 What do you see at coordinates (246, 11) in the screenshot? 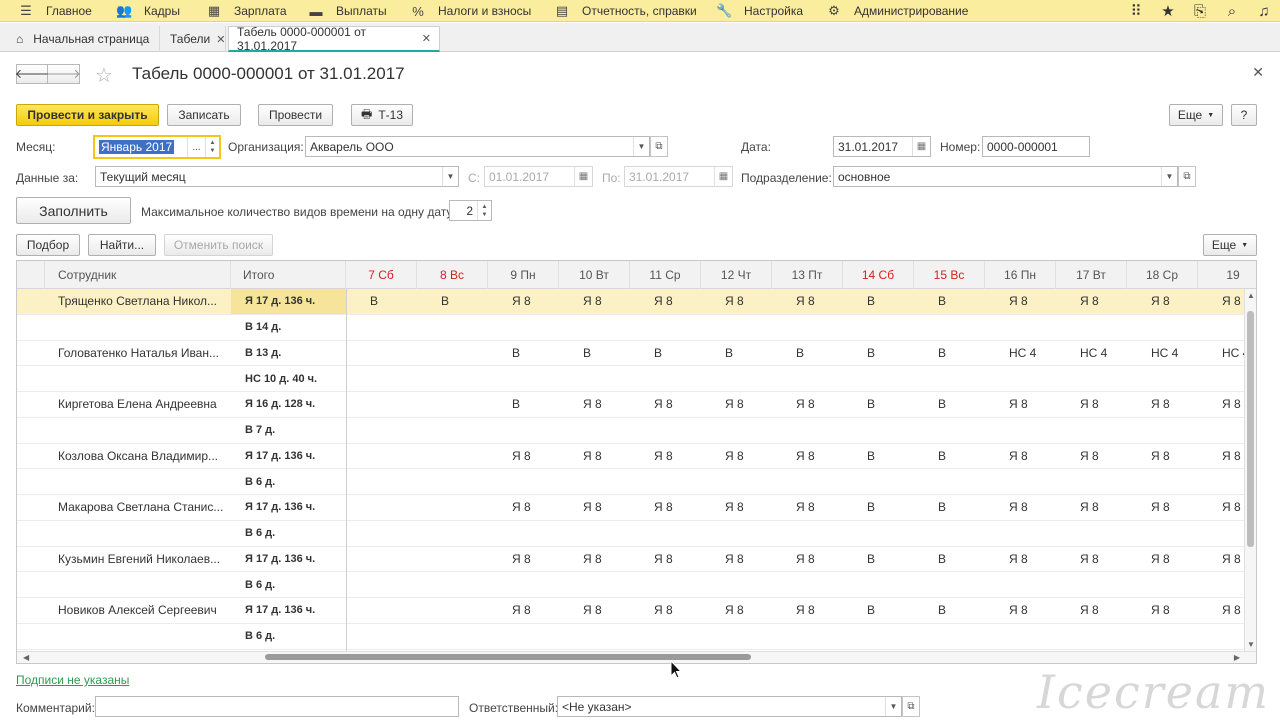
I see `menu-item-2: ▦ Зарплата` at bounding box center [246, 11].